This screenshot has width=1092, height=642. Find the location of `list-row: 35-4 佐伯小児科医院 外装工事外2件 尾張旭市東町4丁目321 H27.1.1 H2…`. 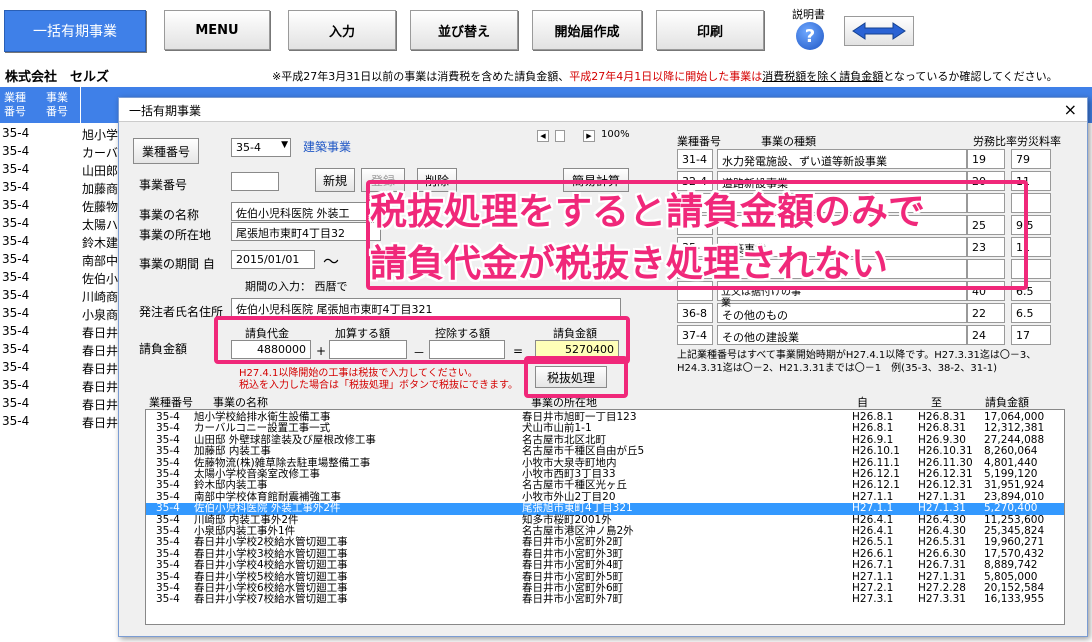

list-row: 35-4 佐伯小児科医院 外装工事外2件 尾張旭市東町4丁目321 H27.1.1 H2… is located at coordinates (605, 508).